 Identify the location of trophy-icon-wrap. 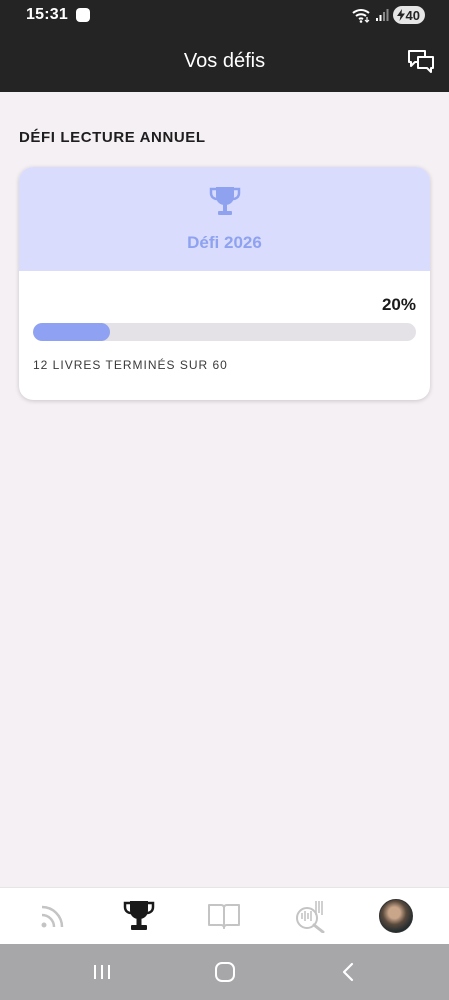
(225, 202).